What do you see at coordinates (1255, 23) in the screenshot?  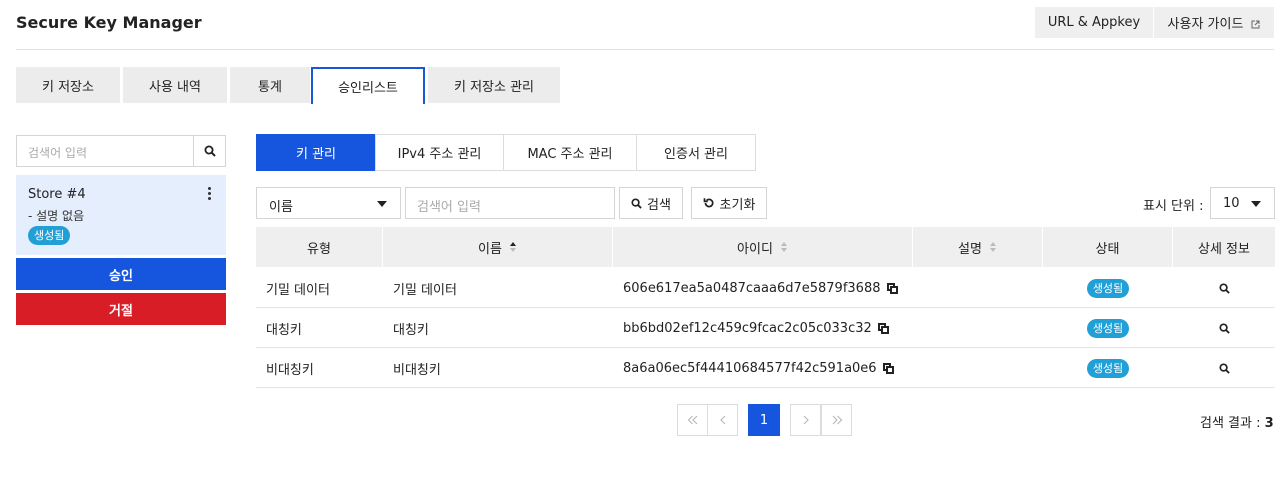 I see `external-link-icon` at bounding box center [1255, 23].